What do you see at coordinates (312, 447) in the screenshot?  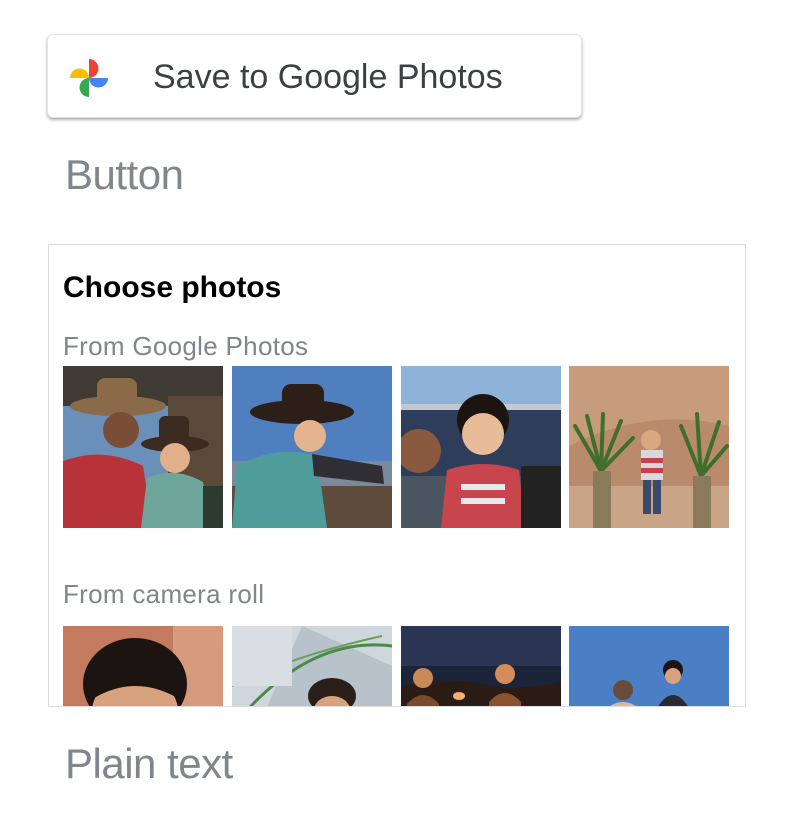 I see `boy-in-cowboy-hat-and-teal-vest-photo` at bounding box center [312, 447].